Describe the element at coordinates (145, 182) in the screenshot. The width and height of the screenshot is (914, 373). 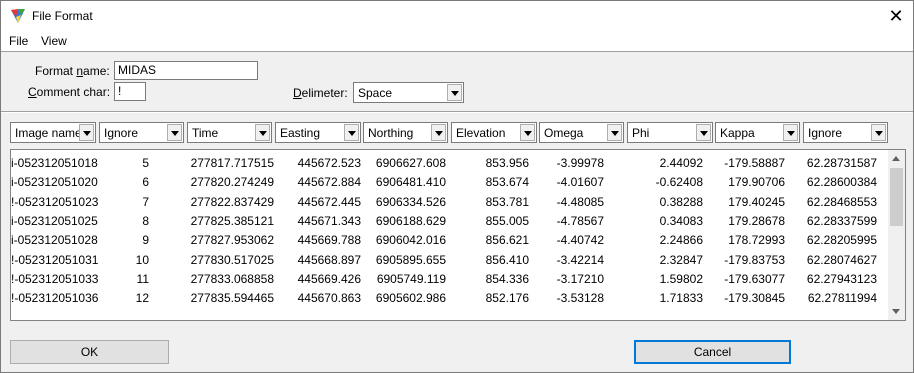
I see `table-cell: 6` at that location.